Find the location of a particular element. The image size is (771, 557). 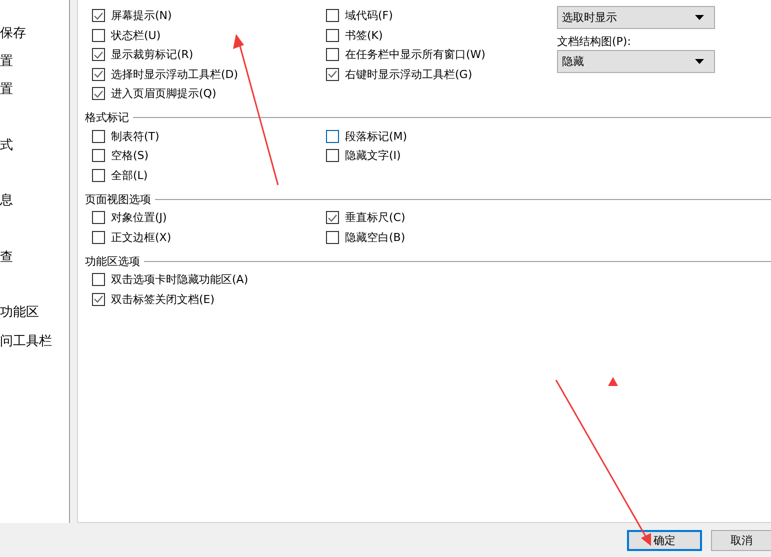

field-label: 文档结构图(P): is located at coordinates (594, 41).